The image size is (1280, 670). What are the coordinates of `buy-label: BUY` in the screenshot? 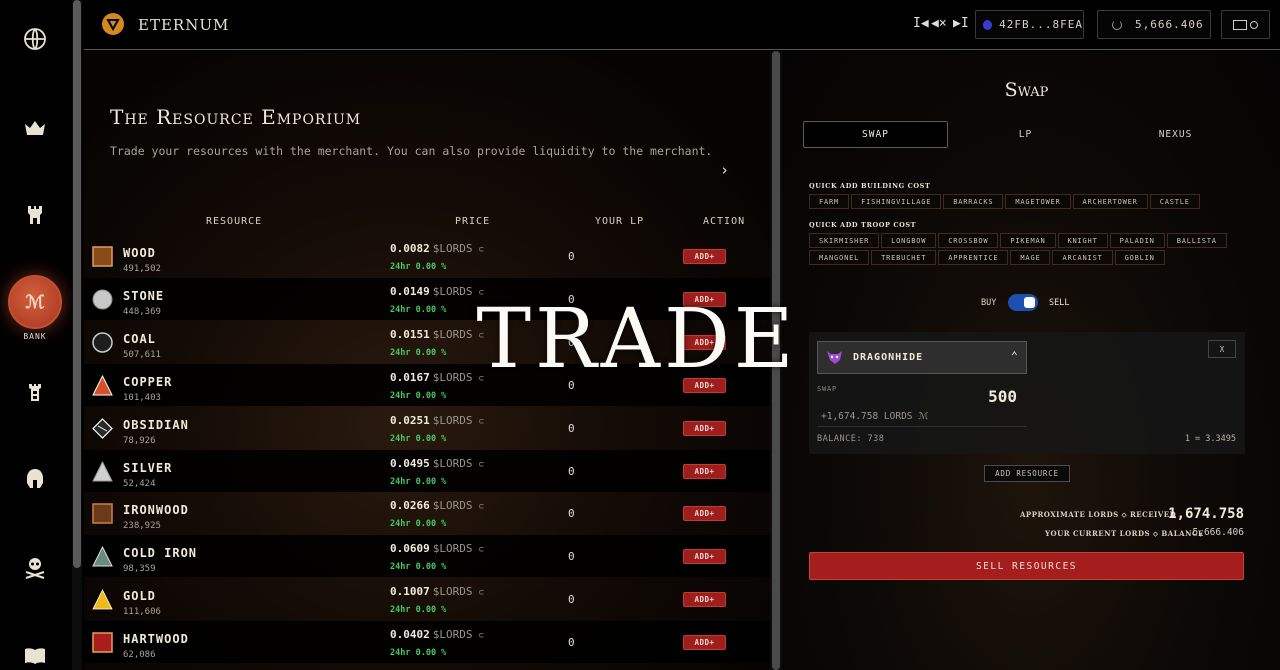 It's located at (989, 303).